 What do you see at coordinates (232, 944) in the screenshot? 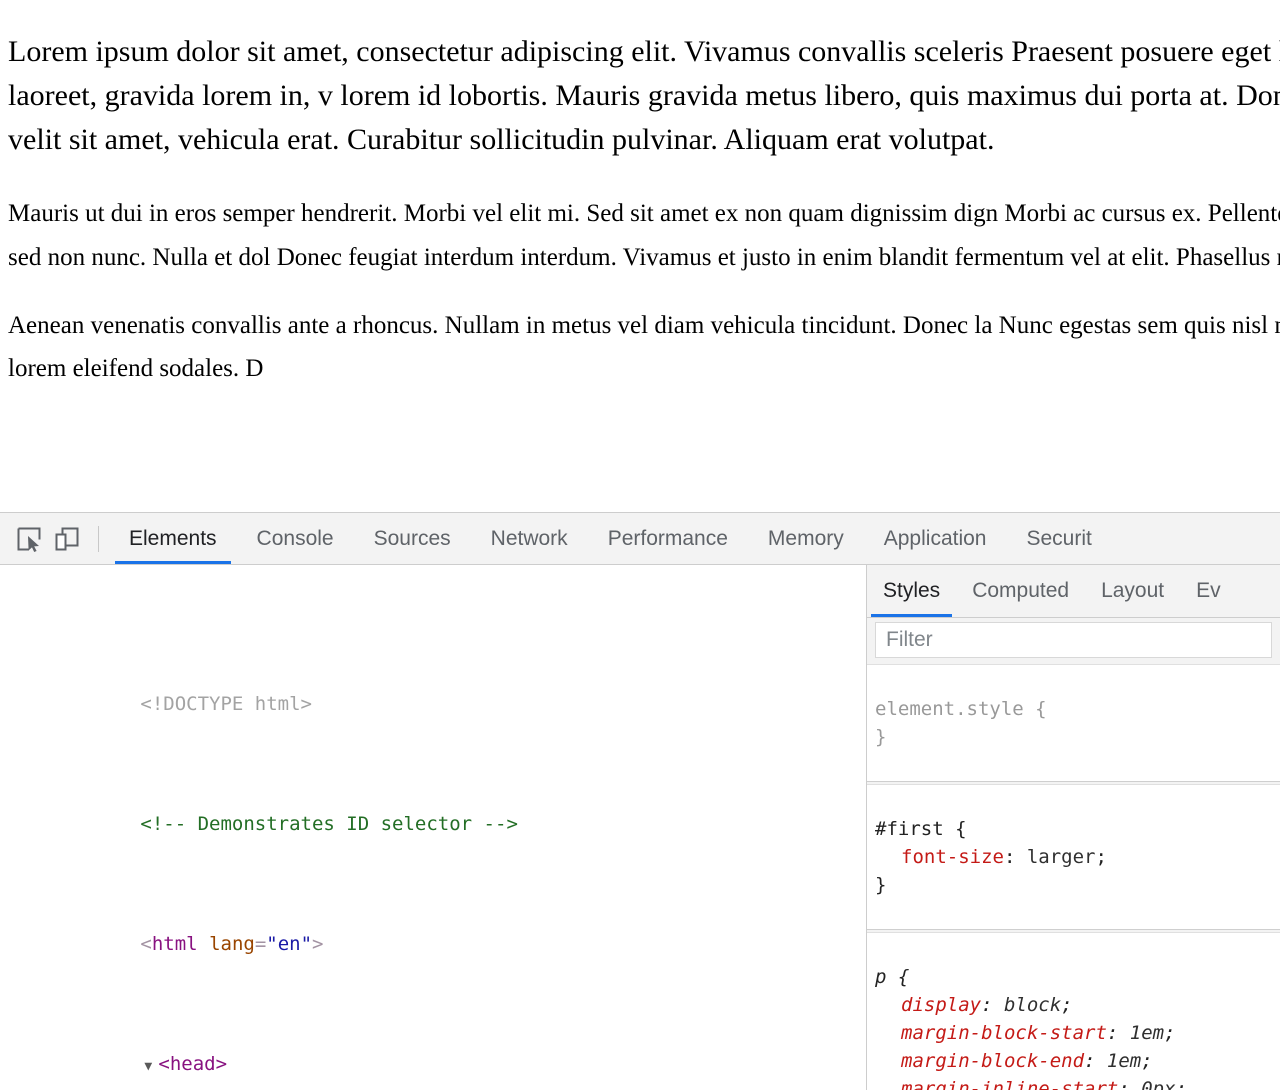
I see `html-lang-attr: lang` at bounding box center [232, 944].